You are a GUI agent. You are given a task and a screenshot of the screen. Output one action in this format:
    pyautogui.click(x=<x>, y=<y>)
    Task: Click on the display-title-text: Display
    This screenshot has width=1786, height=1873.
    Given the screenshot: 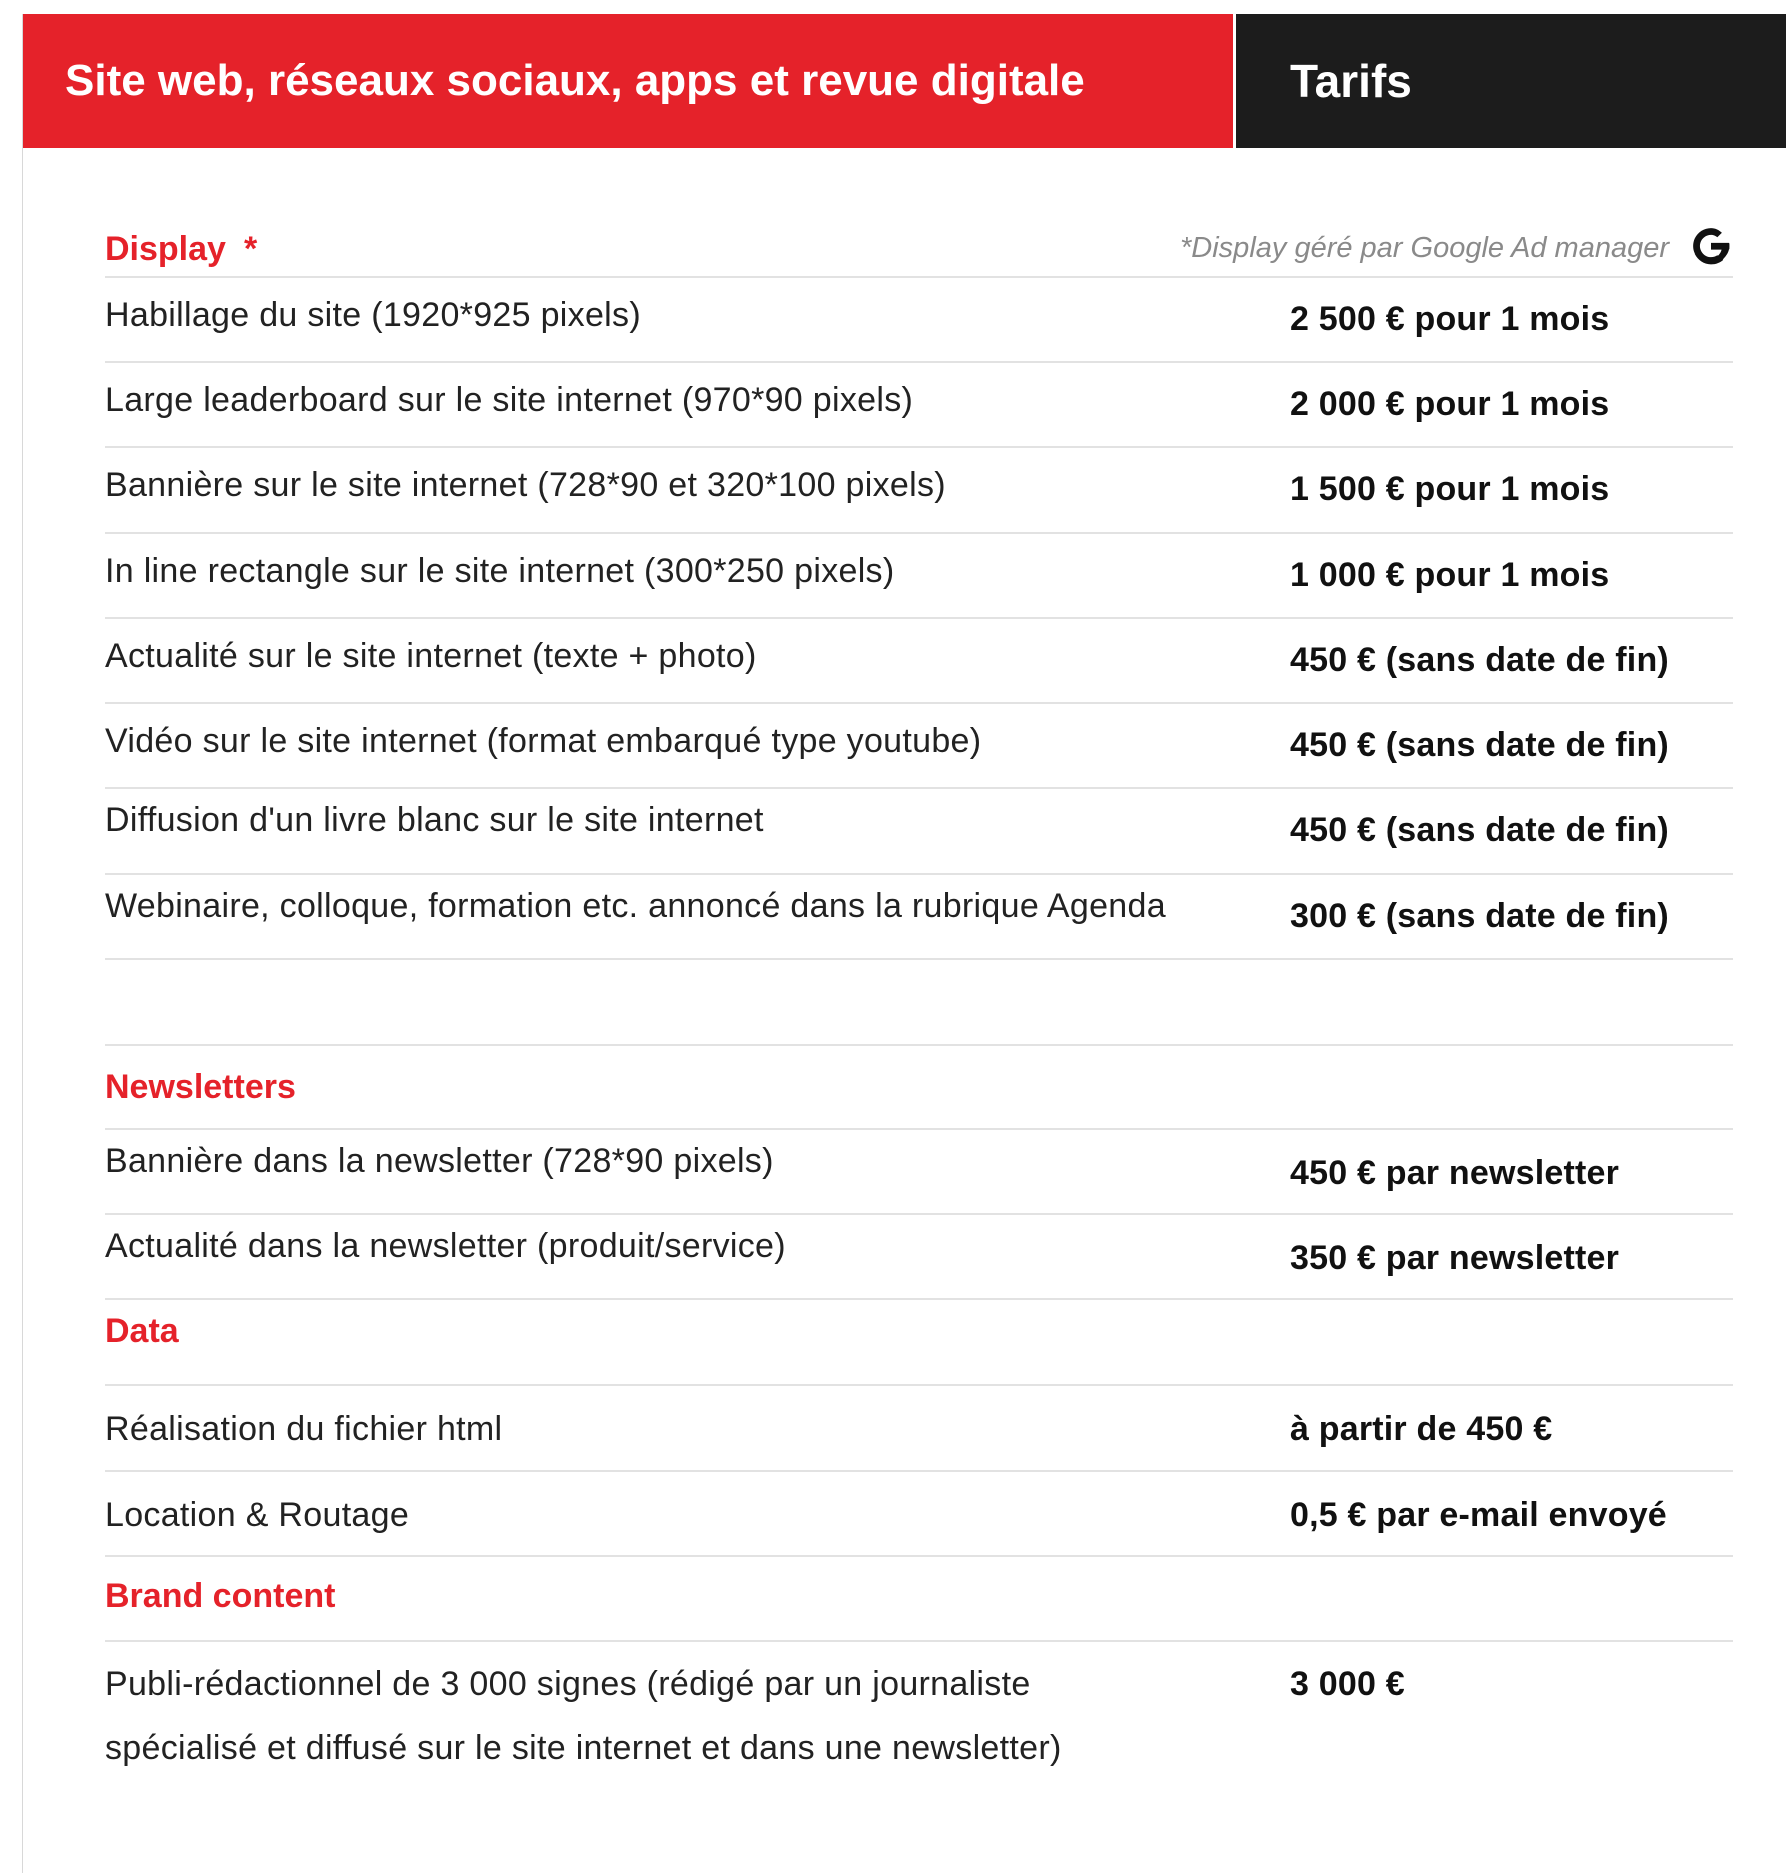 What is the action you would take?
    pyautogui.click(x=165, y=249)
    